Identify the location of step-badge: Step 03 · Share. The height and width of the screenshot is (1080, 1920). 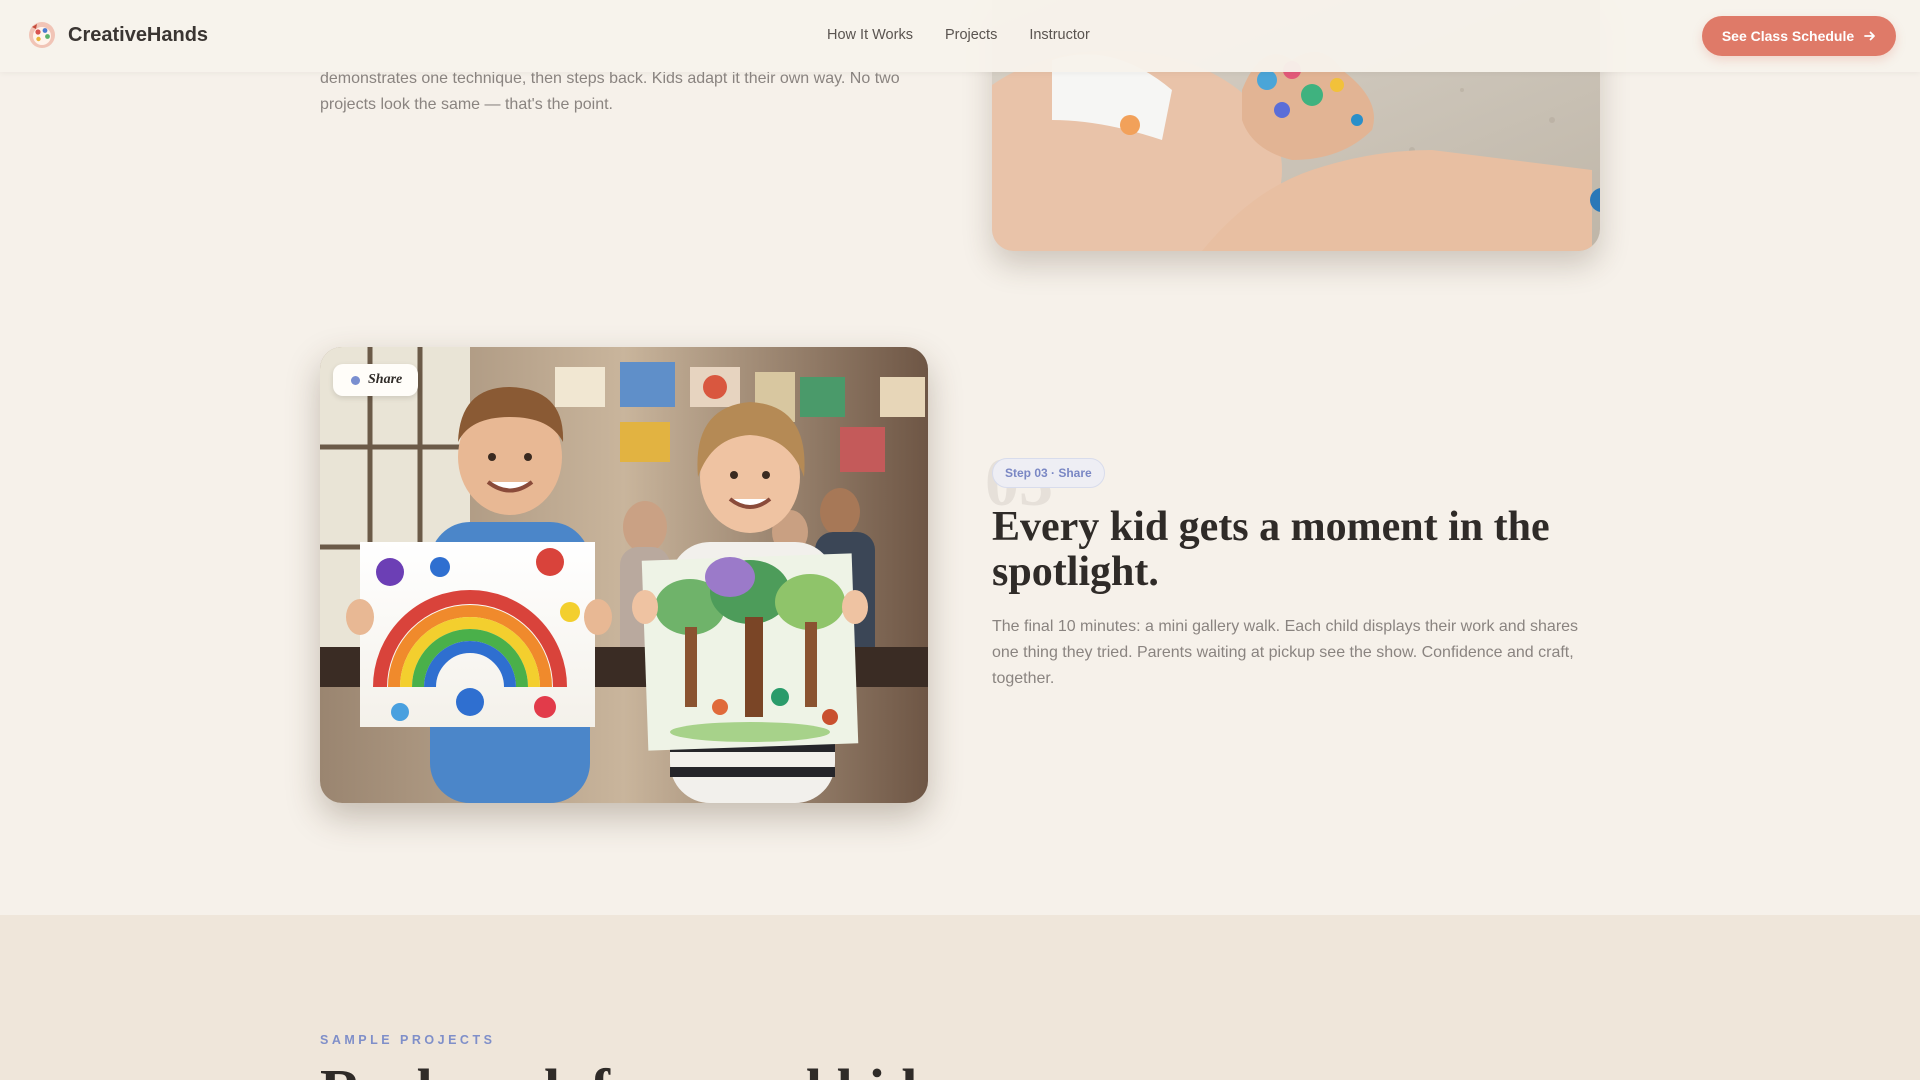
(1048, 473).